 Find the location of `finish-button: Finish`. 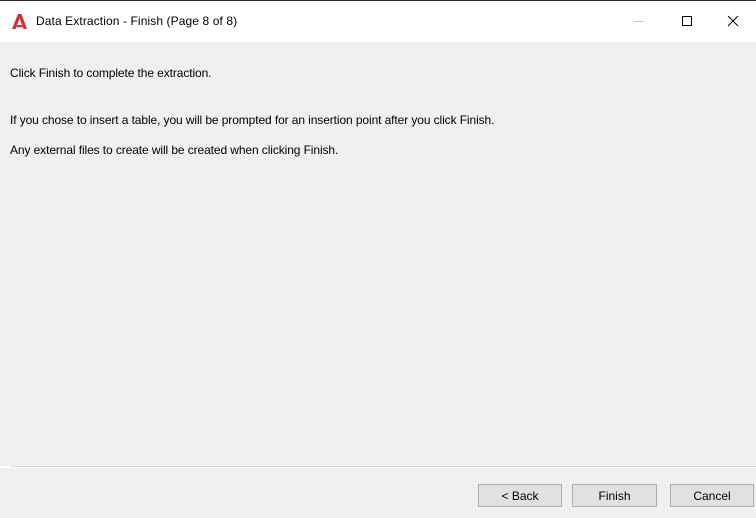

finish-button: Finish is located at coordinates (614, 495).